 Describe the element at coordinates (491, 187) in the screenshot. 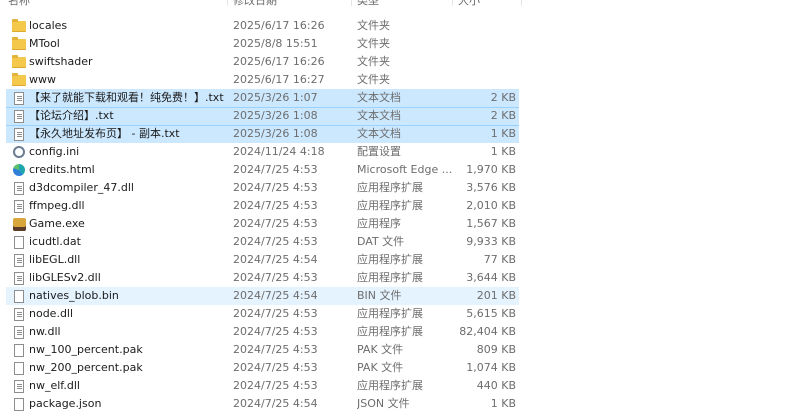

I see `file-size: 3,576 KB` at that location.